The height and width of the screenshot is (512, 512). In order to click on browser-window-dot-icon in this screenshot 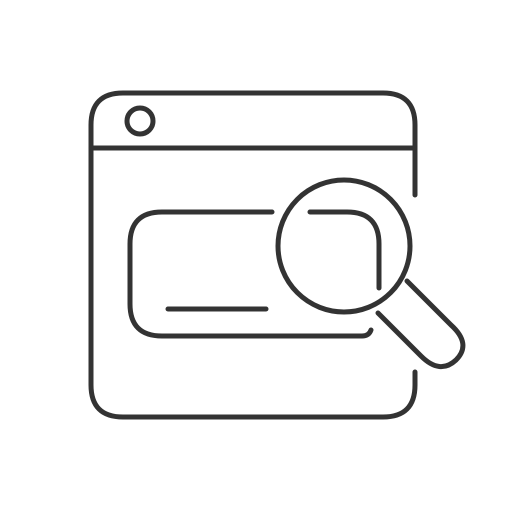, I will do `click(140, 121)`.